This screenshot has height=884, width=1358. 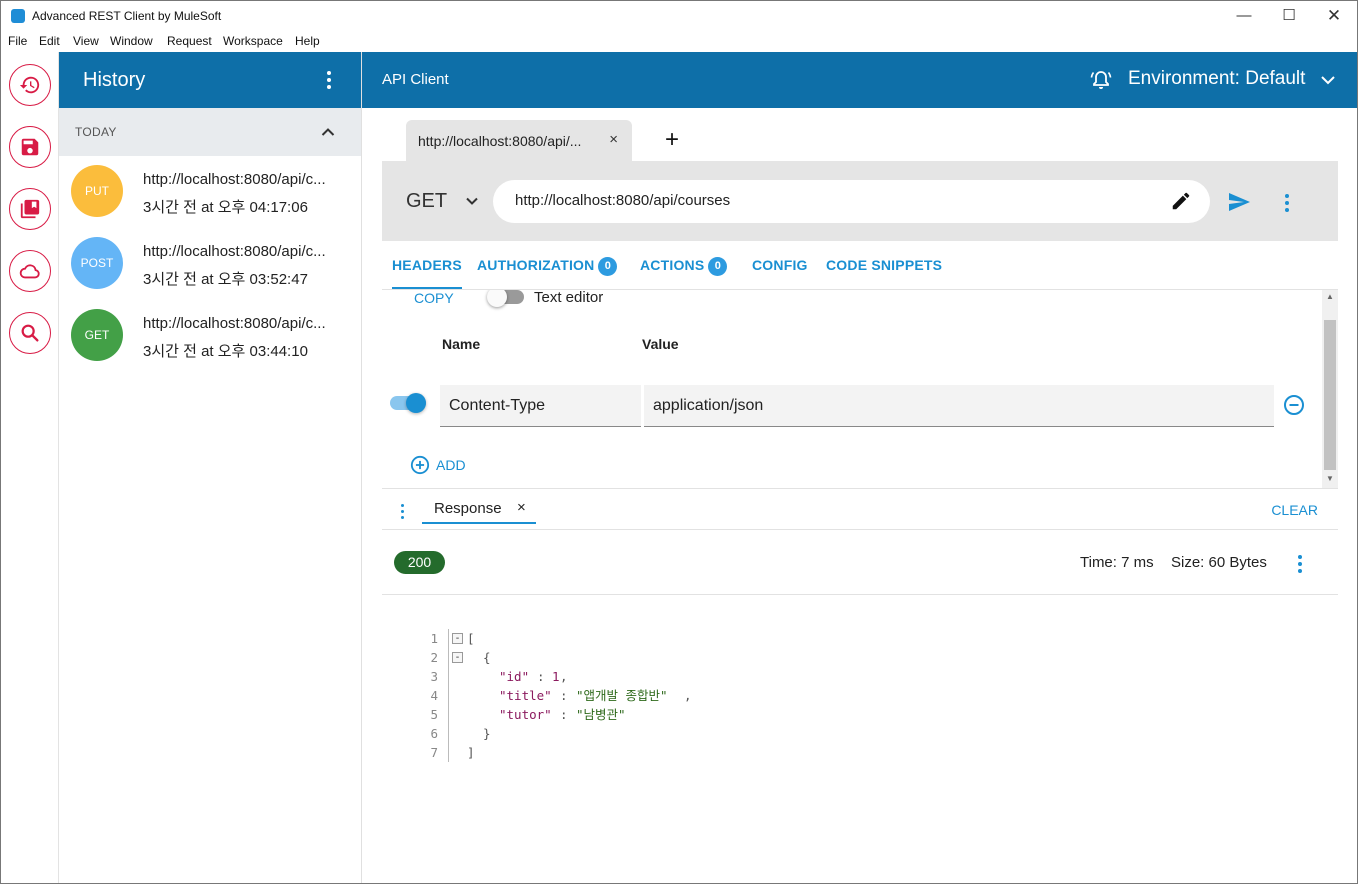 I want to click on value-column-header: Value, so click(x=660, y=344).